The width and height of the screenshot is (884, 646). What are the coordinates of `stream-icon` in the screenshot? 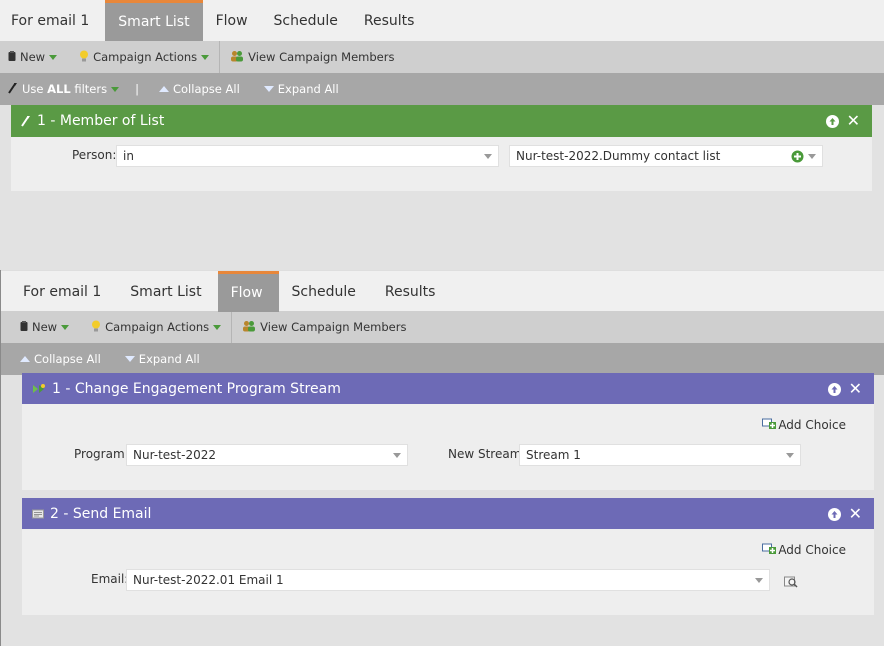 It's located at (39, 389).